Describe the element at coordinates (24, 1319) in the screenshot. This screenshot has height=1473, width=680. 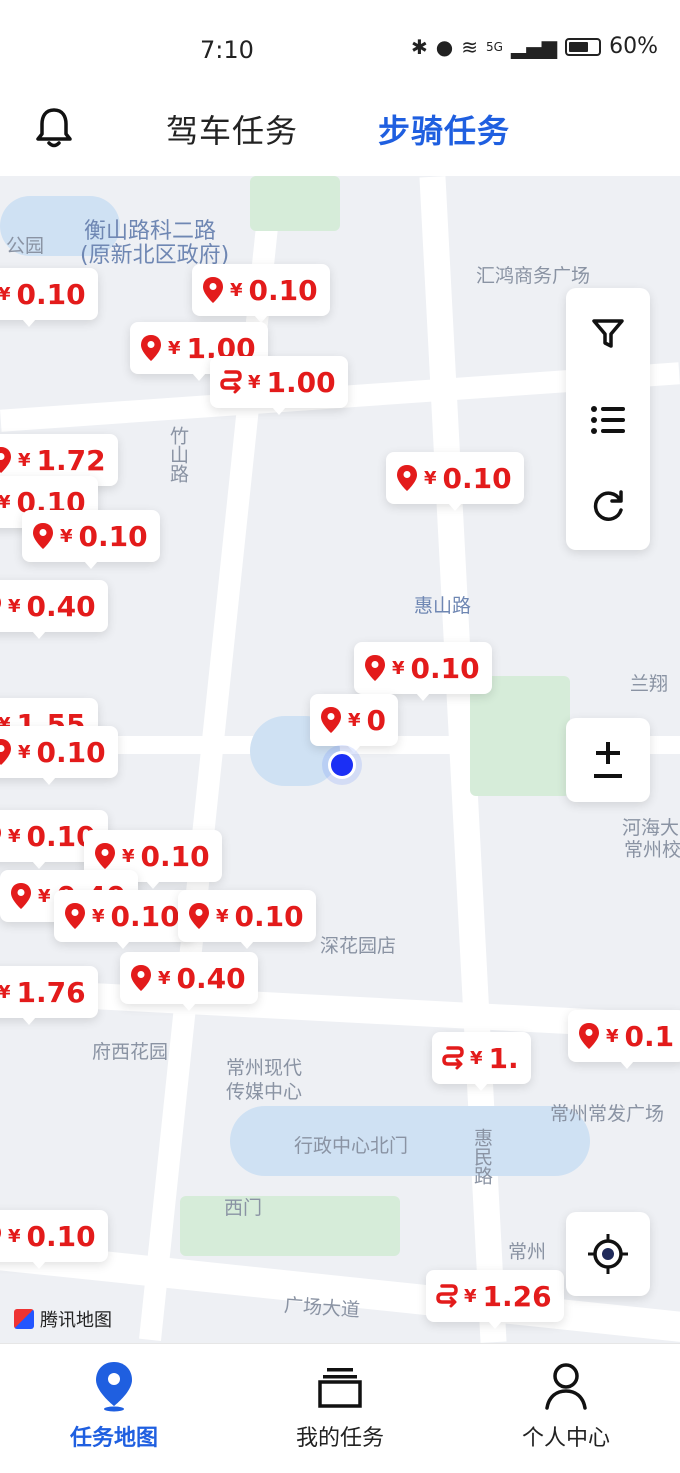
I see `tencent-map-logo-icon` at that location.